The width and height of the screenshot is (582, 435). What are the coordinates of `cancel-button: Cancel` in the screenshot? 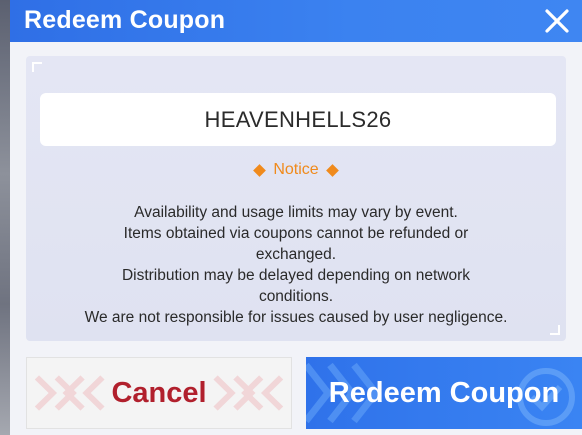 It's located at (159, 393).